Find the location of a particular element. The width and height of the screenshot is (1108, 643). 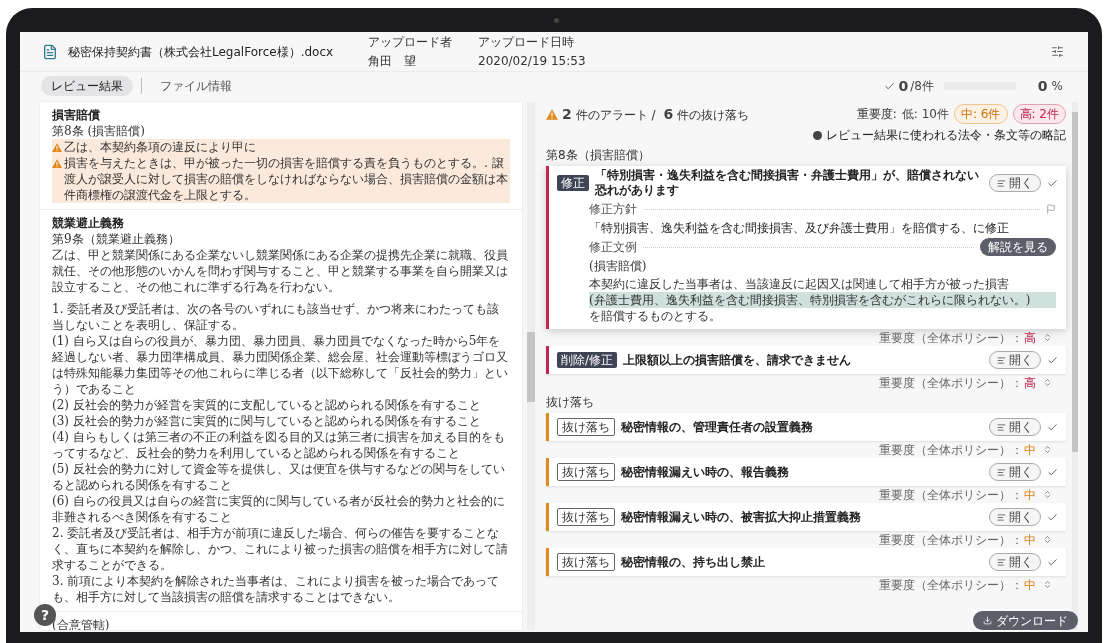

download-button: ダウンロード is located at coordinates (1025, 620).